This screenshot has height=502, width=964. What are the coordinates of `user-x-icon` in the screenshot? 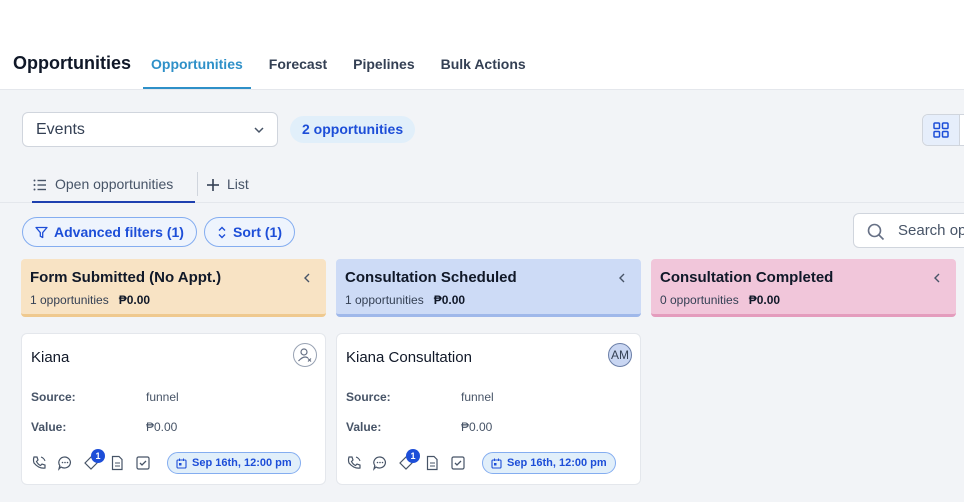 It's located at (305, 355).